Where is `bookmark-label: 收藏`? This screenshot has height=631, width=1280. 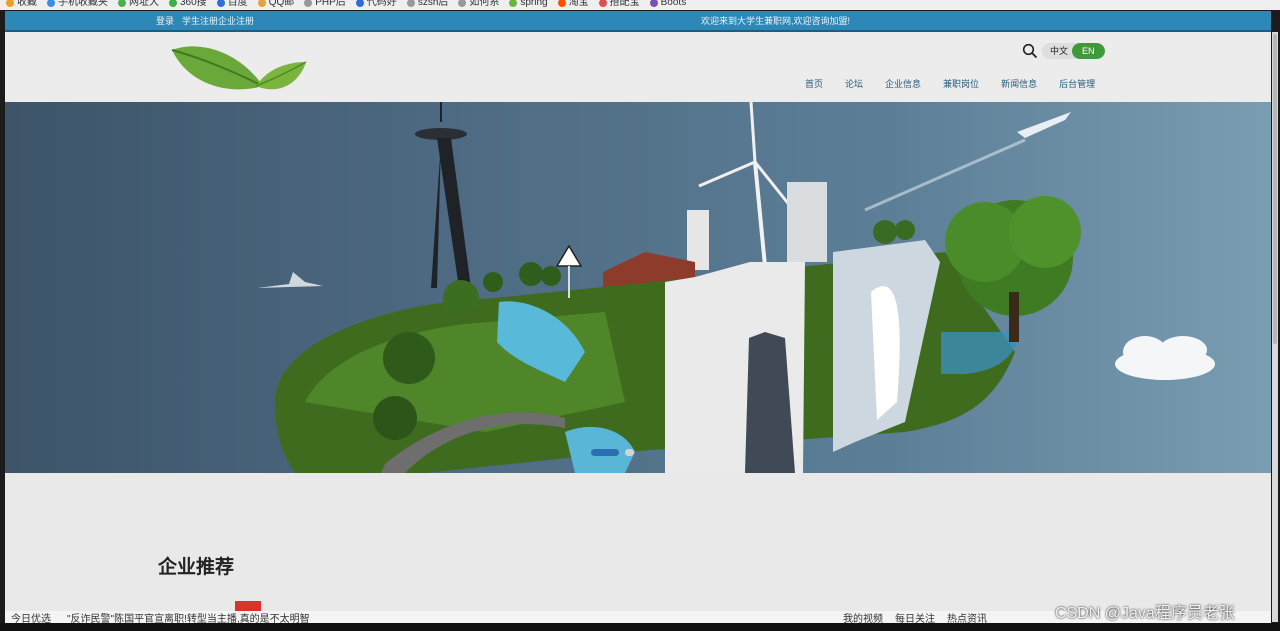 bookmark-label: 收藏 is located at coordinates (27, 4).